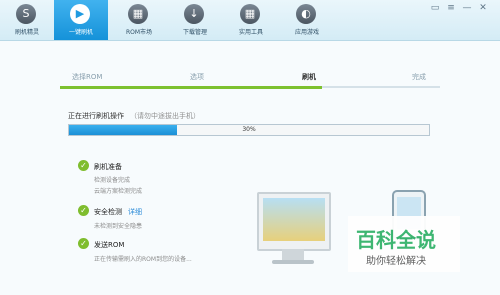 The height and width of the screenshot is (295, 500). I want to click on tab-label: 一键刷机, so click(80, 32).